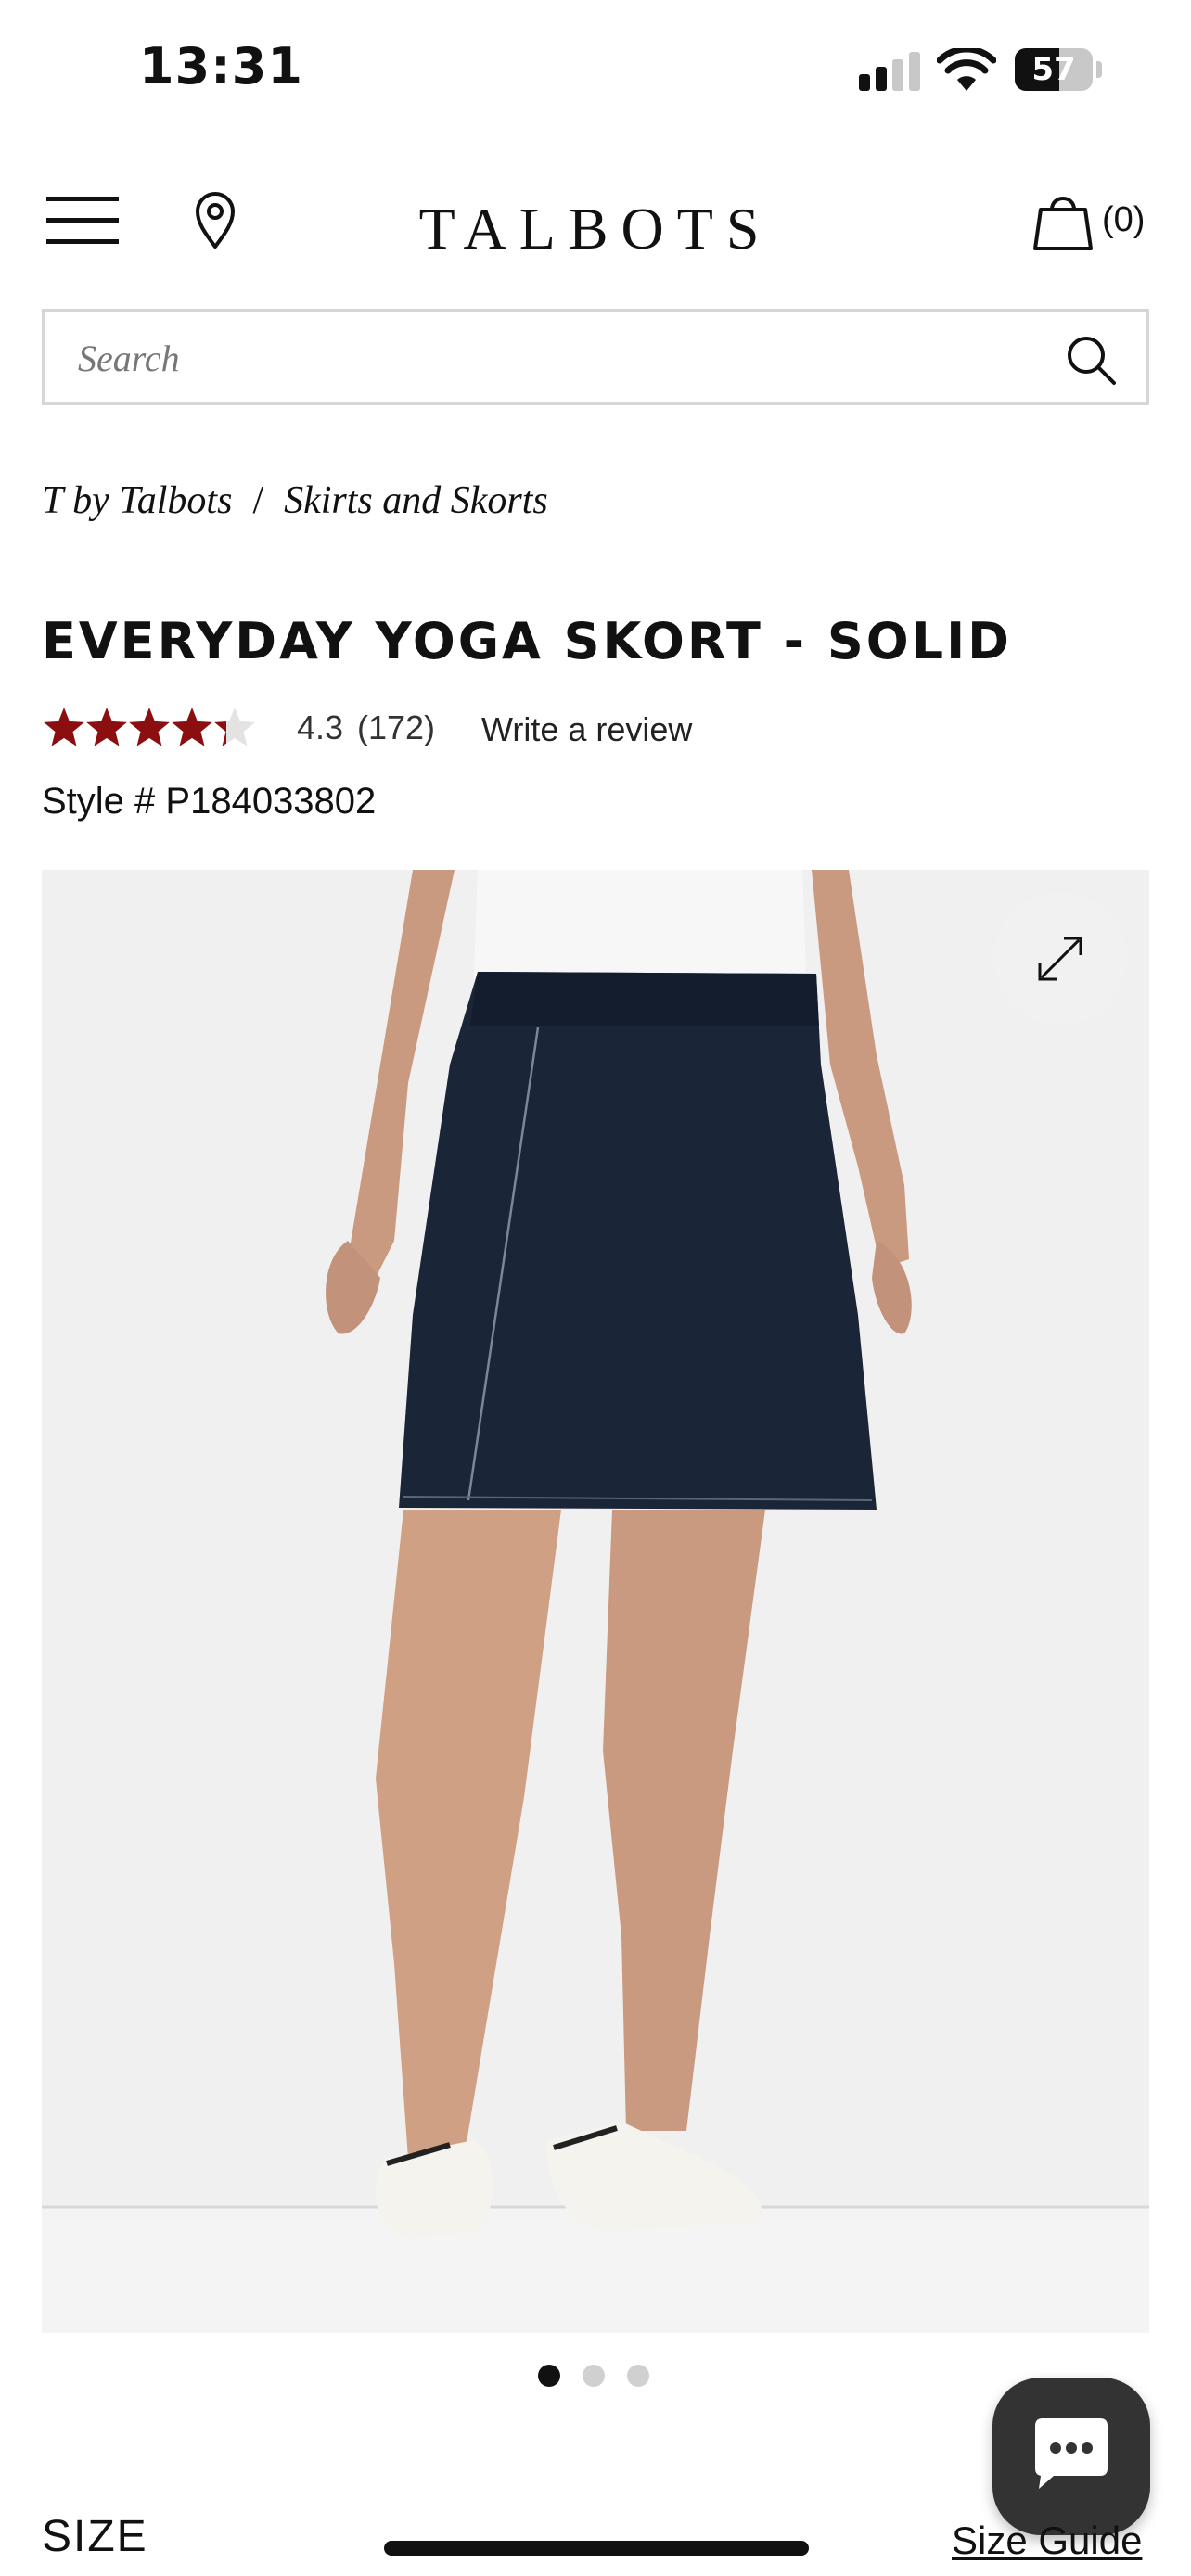 The image size is (1191, 2576). Describe the element at coordinates (137, 501) in the screenshot. I see `breadcrumb-item: T by Talbots` at that location.